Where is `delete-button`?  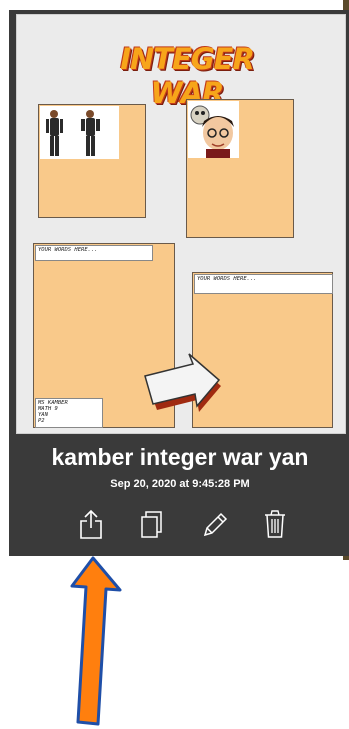
delete-button is located at coordinates (276, 524).